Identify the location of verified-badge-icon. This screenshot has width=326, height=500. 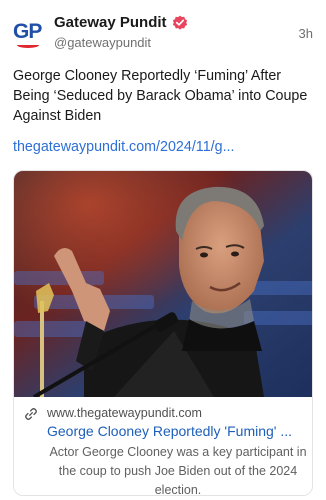
(179, 22).